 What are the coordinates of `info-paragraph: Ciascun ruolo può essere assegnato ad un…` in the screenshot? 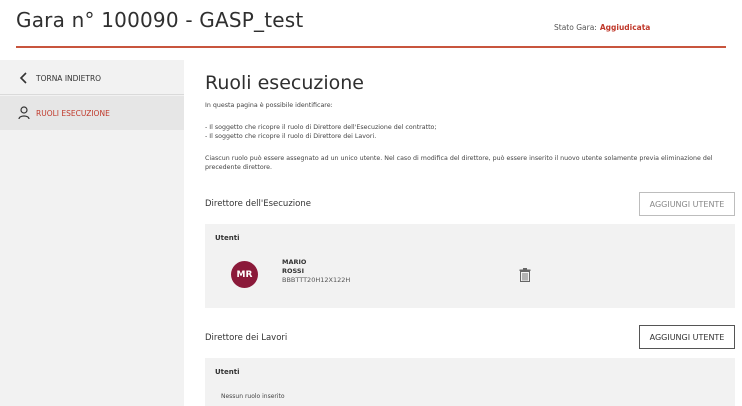 It's located at (459, 163).